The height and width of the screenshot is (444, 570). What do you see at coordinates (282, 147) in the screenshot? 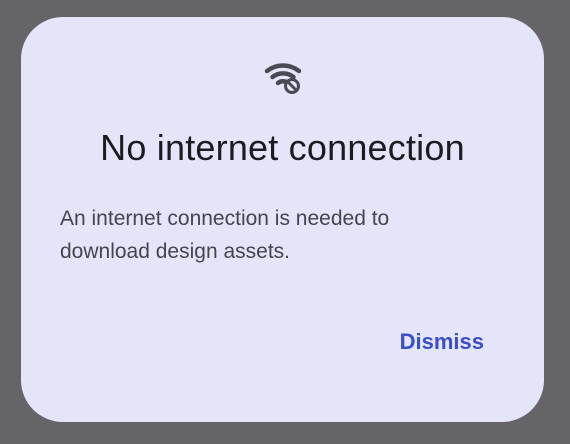
I see `dialog-title: No internet connection` at bounding box center [282, 147].